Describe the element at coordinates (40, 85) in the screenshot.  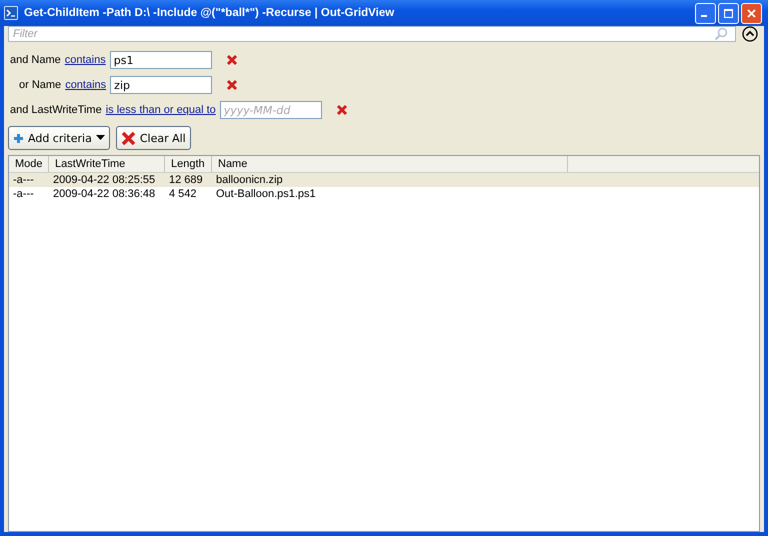
I see `criterion-label: or Name` at that location.